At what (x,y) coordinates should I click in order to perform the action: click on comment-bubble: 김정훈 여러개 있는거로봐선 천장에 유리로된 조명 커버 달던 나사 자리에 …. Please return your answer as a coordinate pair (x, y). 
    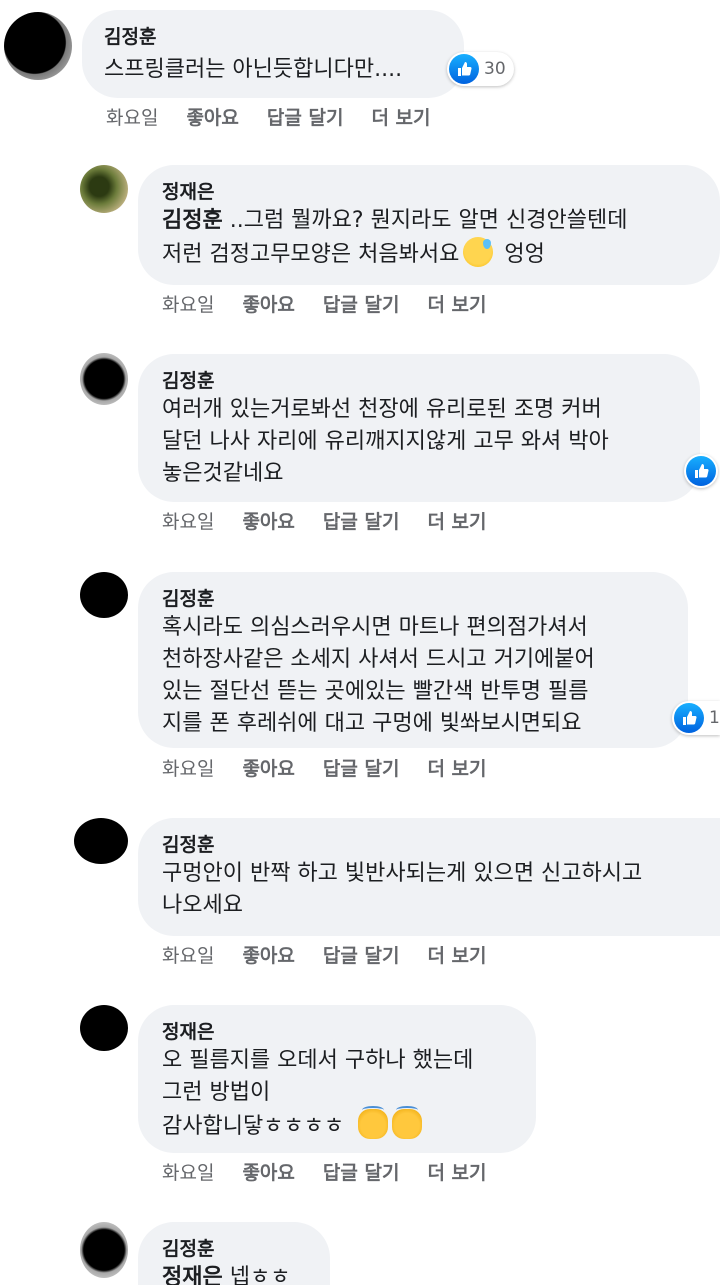
    Looking at the image, I should click on (419, 428).